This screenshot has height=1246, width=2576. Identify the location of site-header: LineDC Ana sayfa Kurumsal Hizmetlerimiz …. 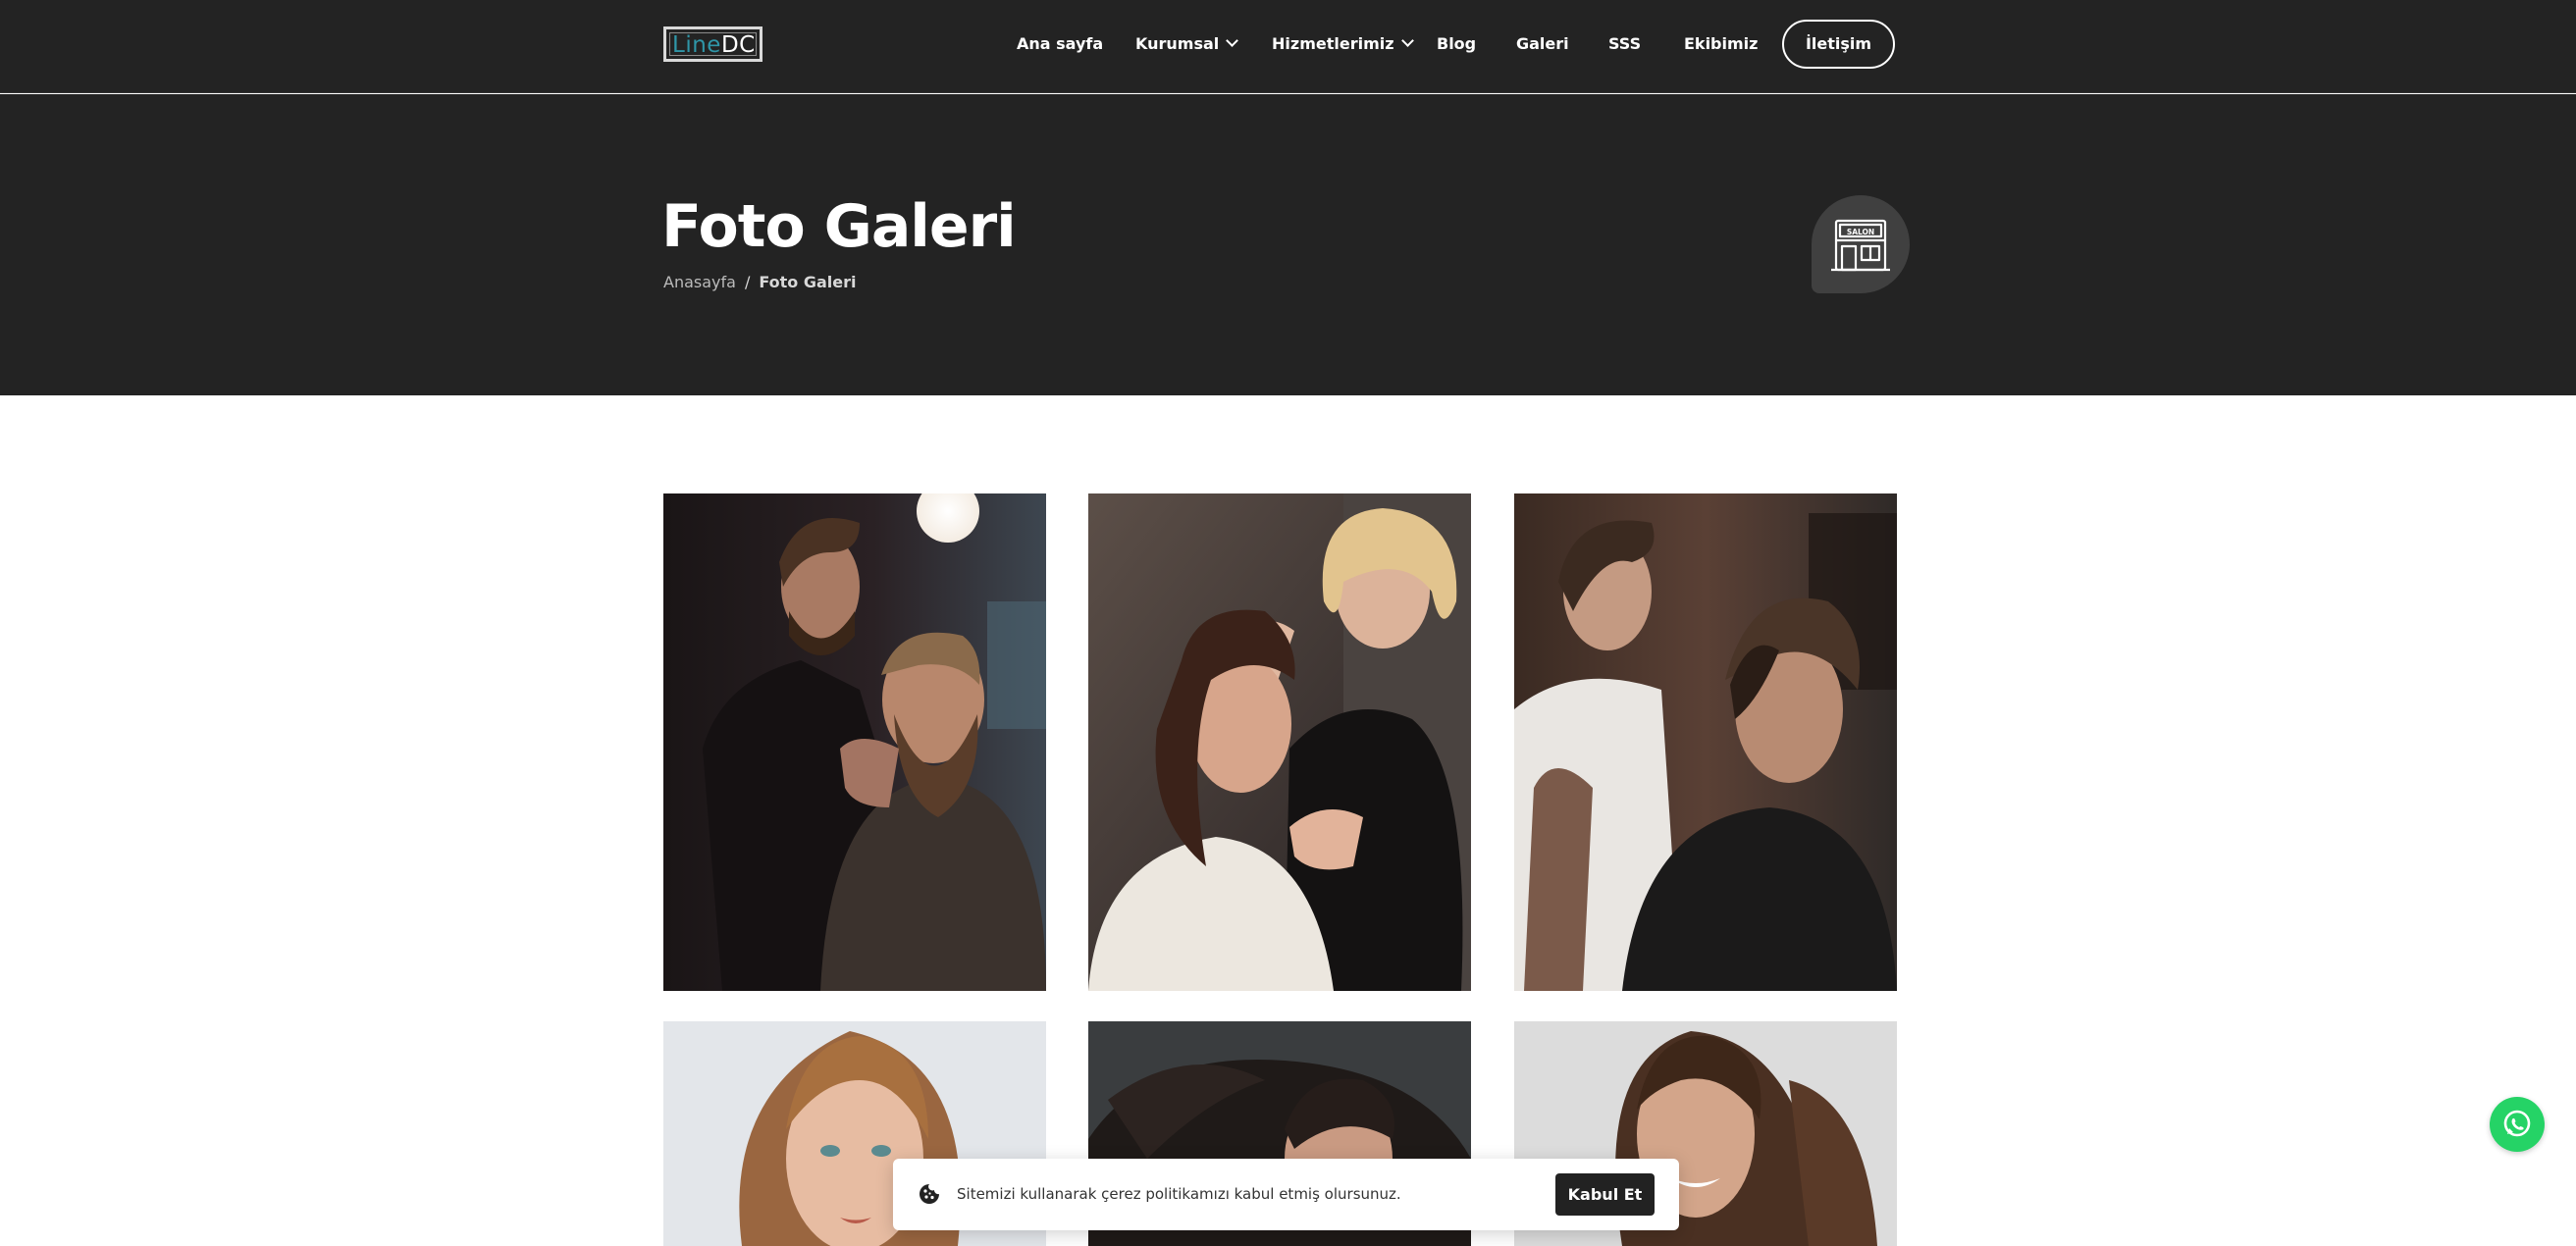
(1288, 46).